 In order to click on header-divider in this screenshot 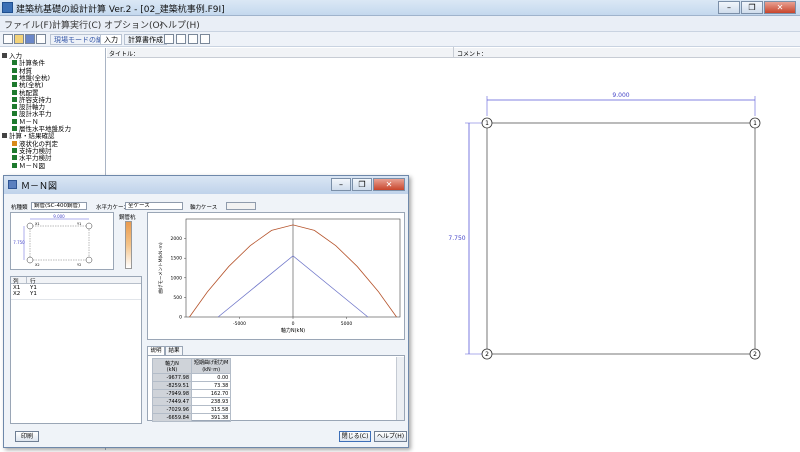, I will do `click(453, 52)`.